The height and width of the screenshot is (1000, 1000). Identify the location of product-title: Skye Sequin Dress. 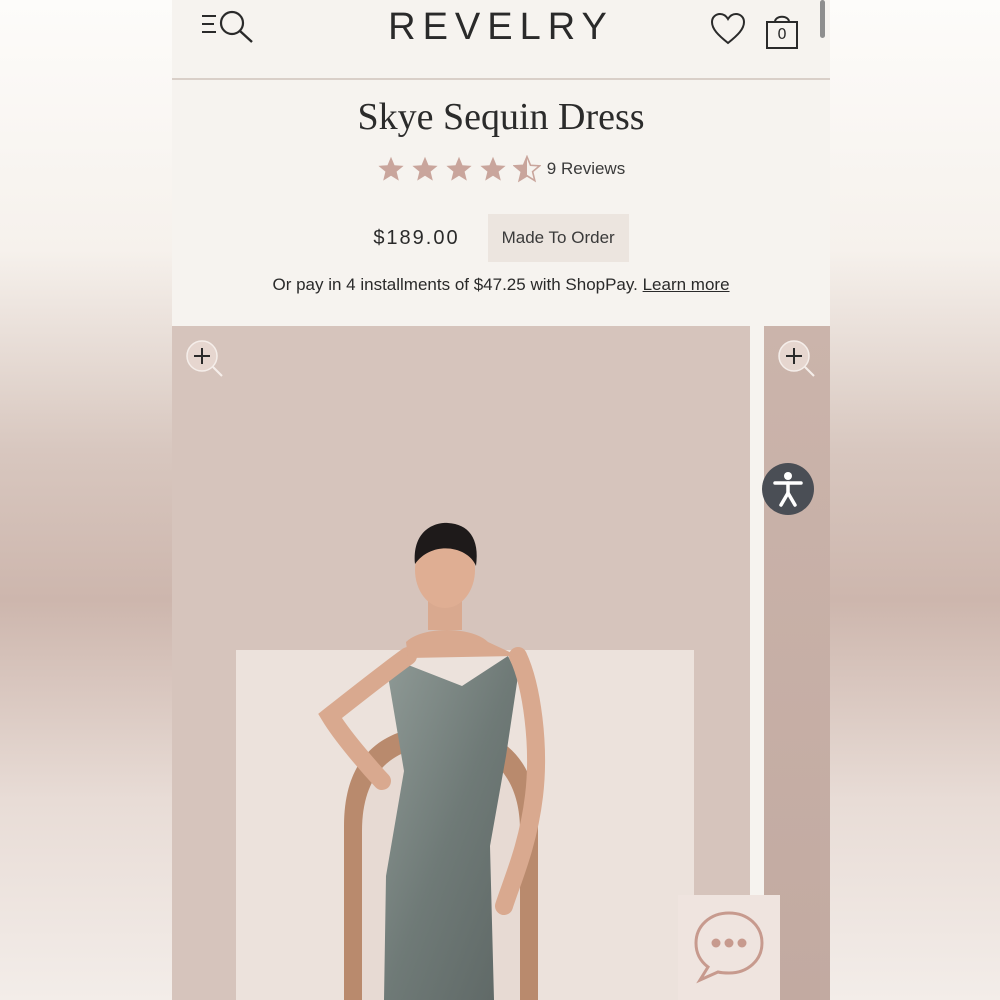
(501, 117).